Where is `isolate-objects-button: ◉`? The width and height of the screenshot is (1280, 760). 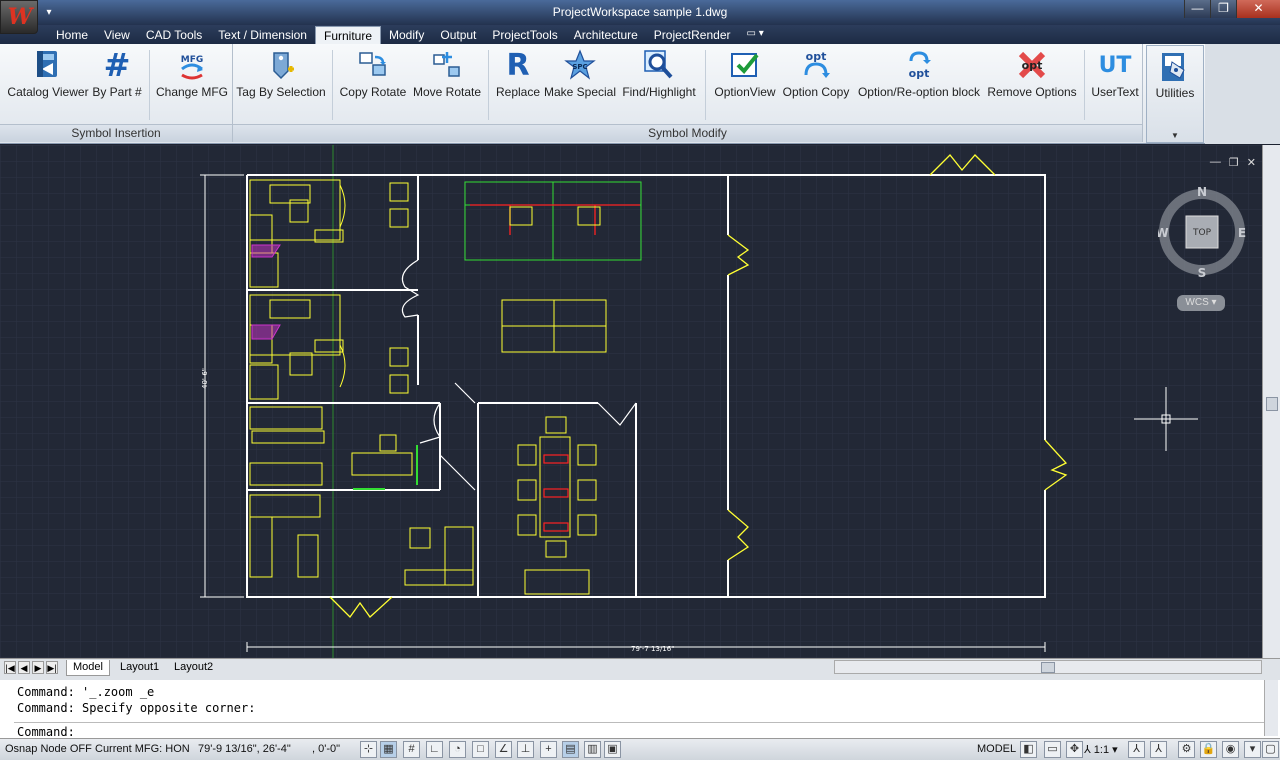
isolate-objects-button: ◉ is located at coordinates (1230, 749).